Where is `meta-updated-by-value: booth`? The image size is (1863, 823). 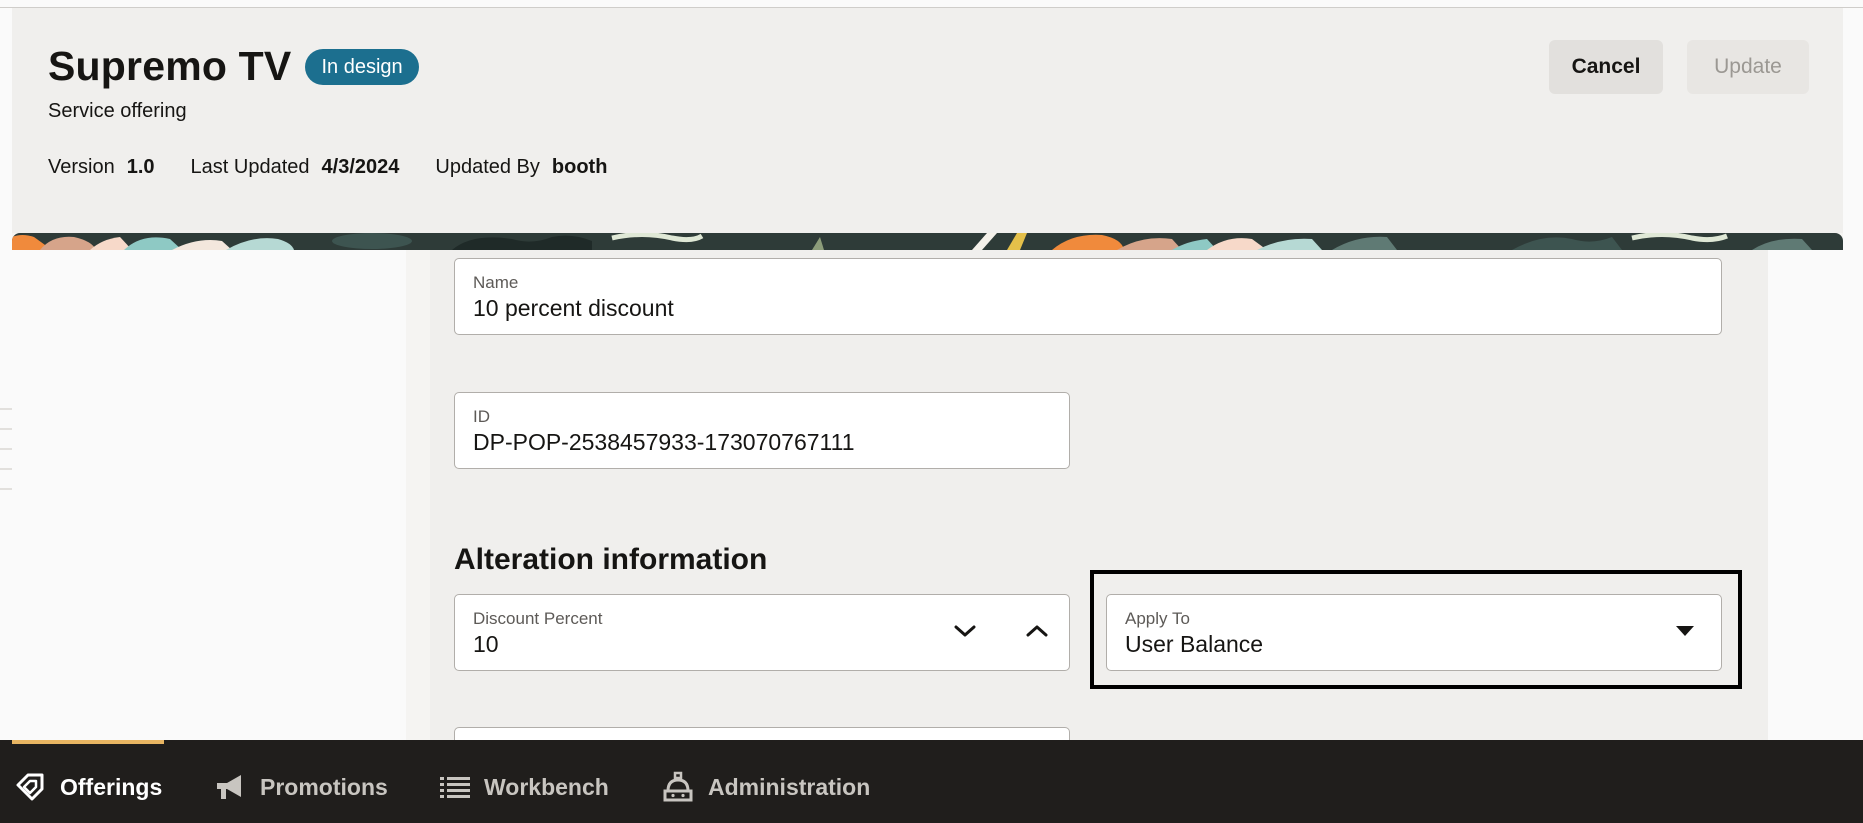 meta-updated-by-value: booth is located at coordinates (579, 167).